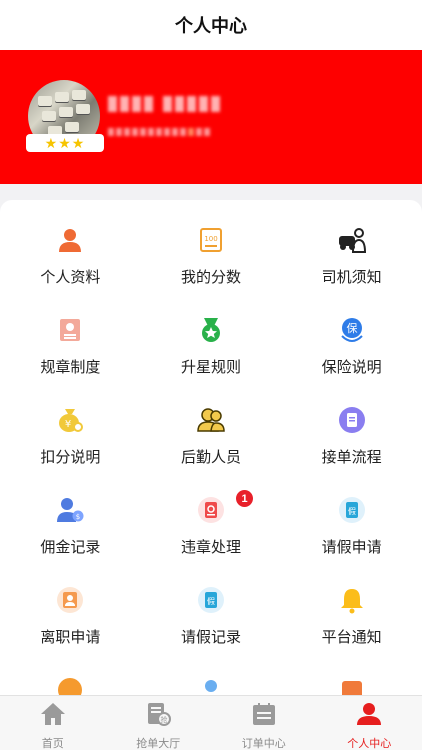 Image resolution: width=422 pixels, height=750 pixels. Describe the element at coordinates (52, 744) in the screenshot. I see `tab-label: 首页` at that location.